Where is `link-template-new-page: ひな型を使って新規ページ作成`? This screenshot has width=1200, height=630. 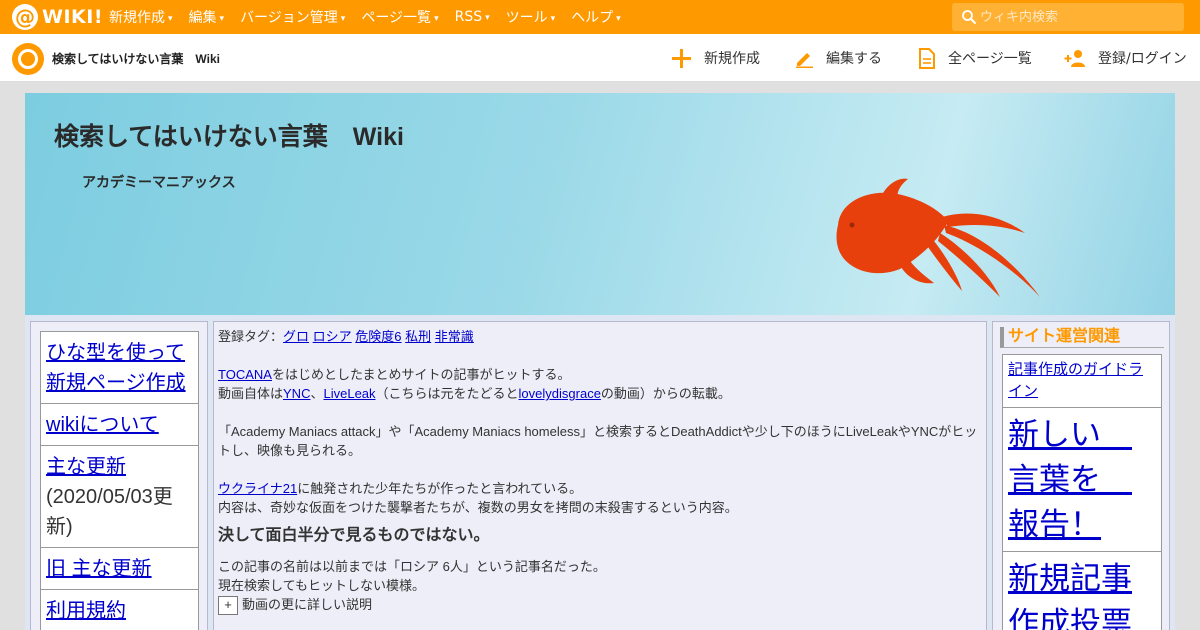
link-template-new-page: ひな型を使って新規ページ作成 is located at coordinates (116, 368).